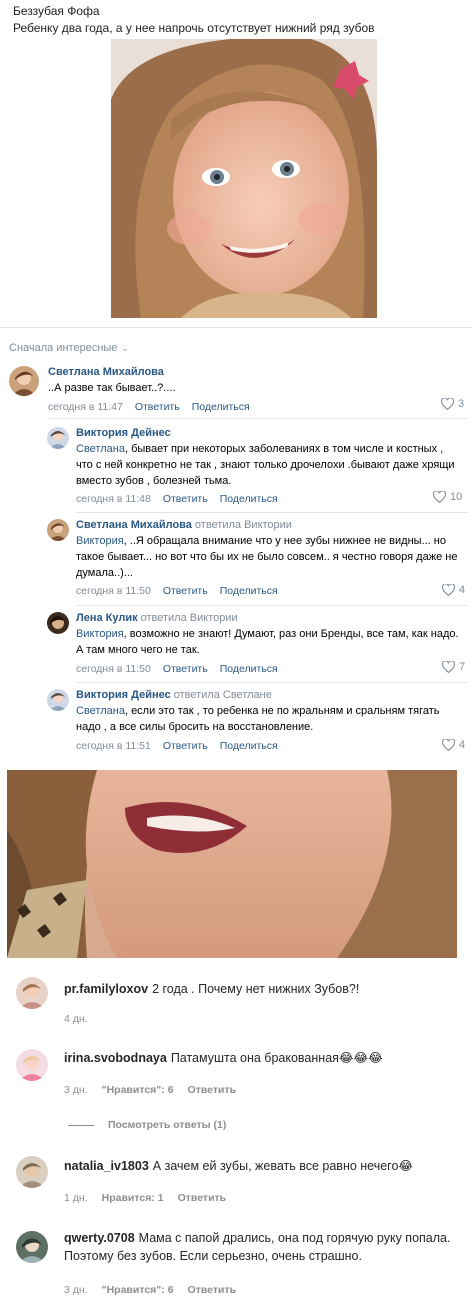  Describe the element at coordinates (106, 989) in the screenshot. I see `ig-username: pr.familyloxov` at that location.